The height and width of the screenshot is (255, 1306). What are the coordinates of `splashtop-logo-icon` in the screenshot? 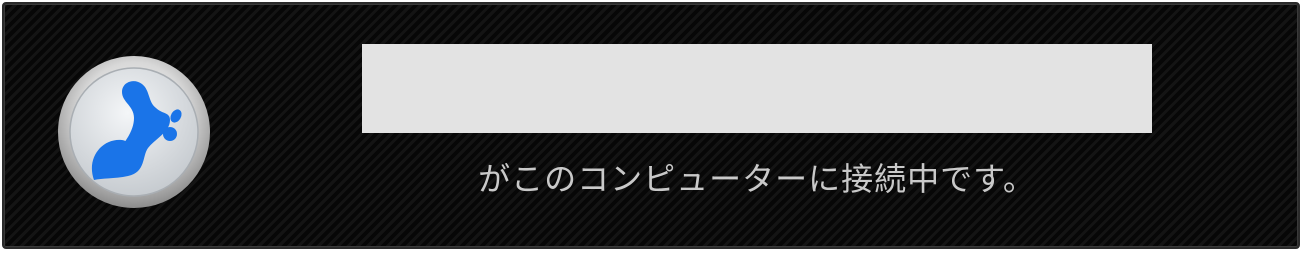 It's located at (134, 132).